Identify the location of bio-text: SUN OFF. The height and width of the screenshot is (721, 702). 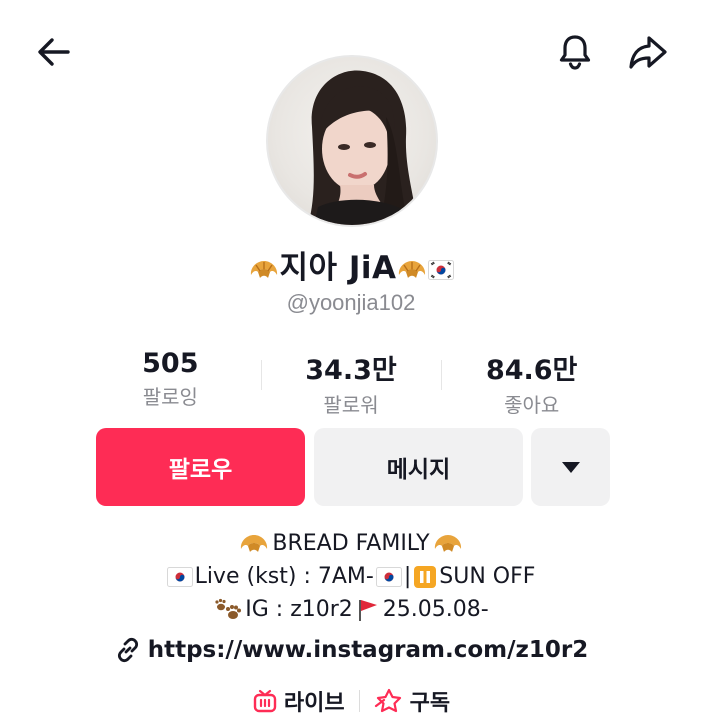
(487, 576).